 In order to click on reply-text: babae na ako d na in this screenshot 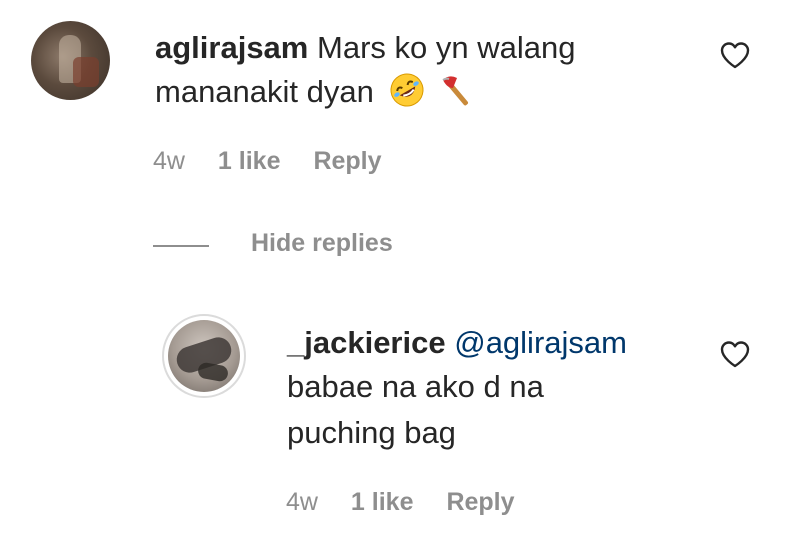, I will do `click(415, 386)`.